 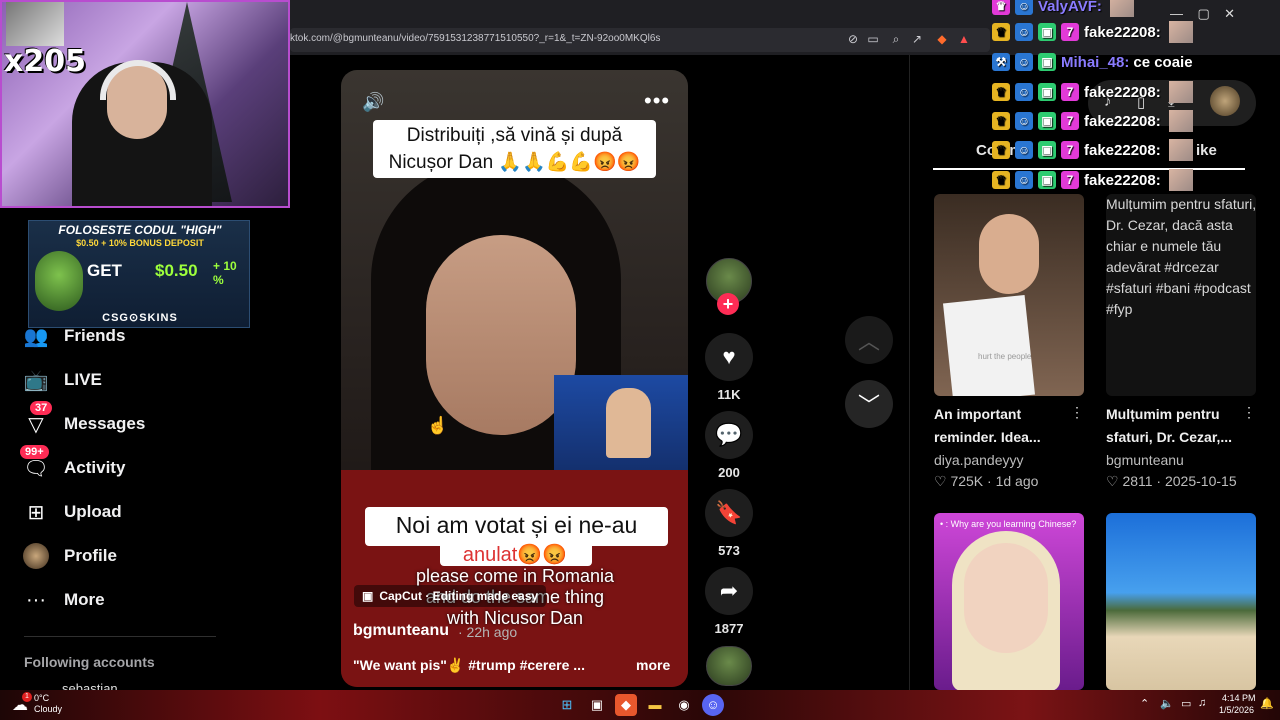 I want to click on sidebar-item-label: Activity, so click(x=95, y=467).